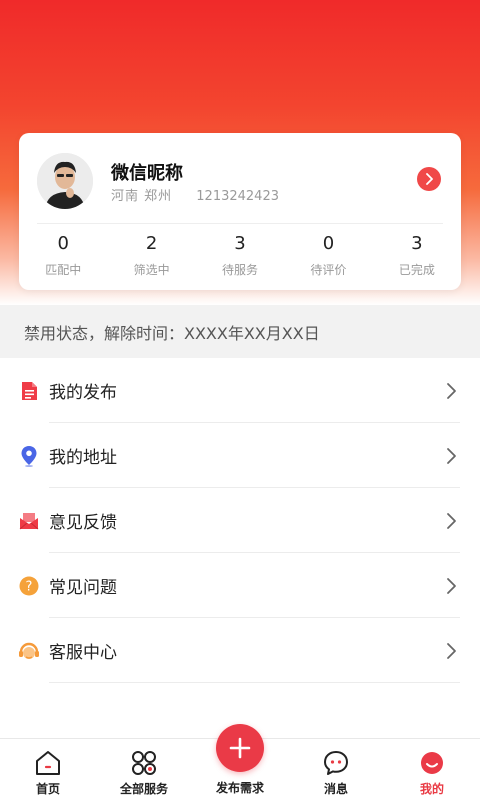 The image size is (480, 800). What do you see at coordinates (83, 393) in the screenshot?
I see `menu-label: 我的发布` at bounding box center [83, 393].